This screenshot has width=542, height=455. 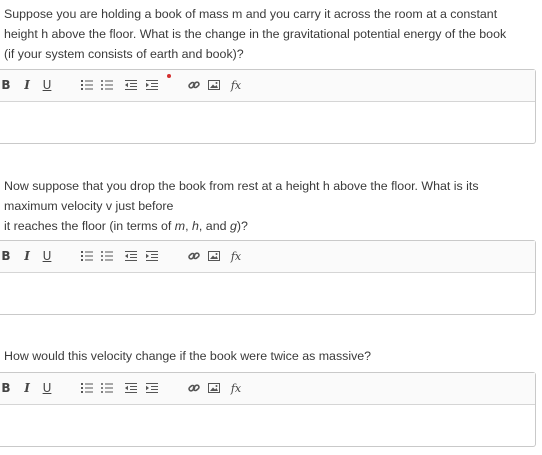 I want to click on question-2-line-3-prefix: it reaches the floor (in terms of, so click(x=89, y=226).